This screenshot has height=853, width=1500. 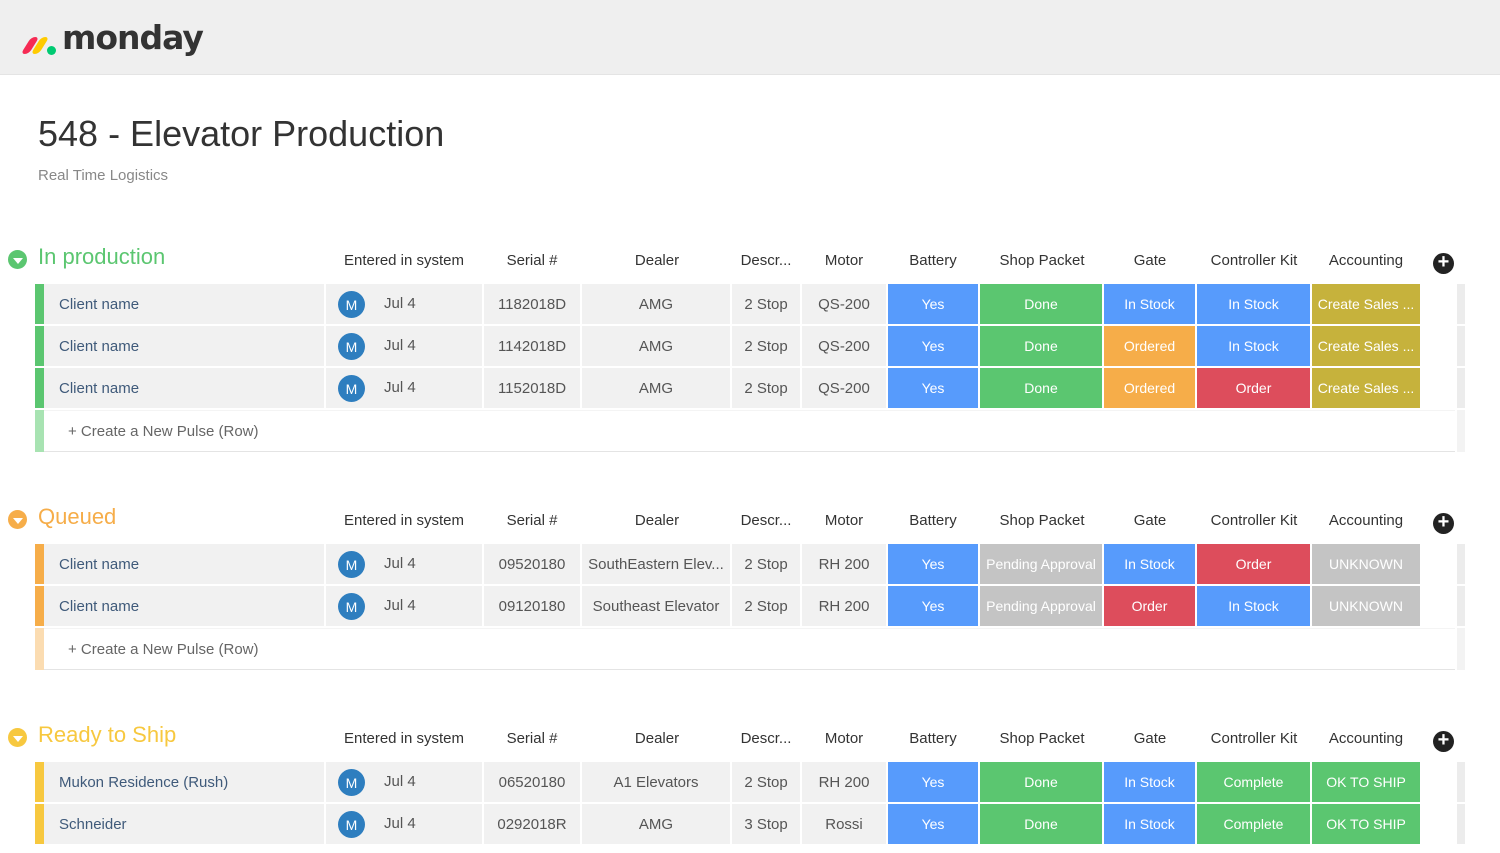 I want to click on cell-serial: 0292018R, so click(x=532, y=824).